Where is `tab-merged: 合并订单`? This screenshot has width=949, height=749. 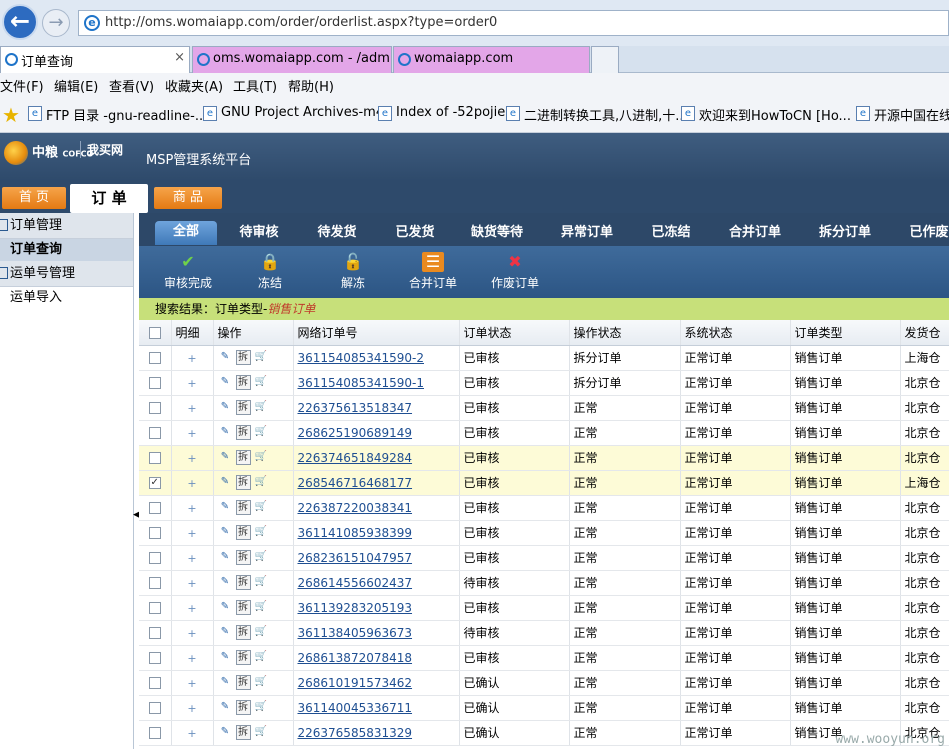
tab-merged: 合并订单 is located at coordinates (755, 234).